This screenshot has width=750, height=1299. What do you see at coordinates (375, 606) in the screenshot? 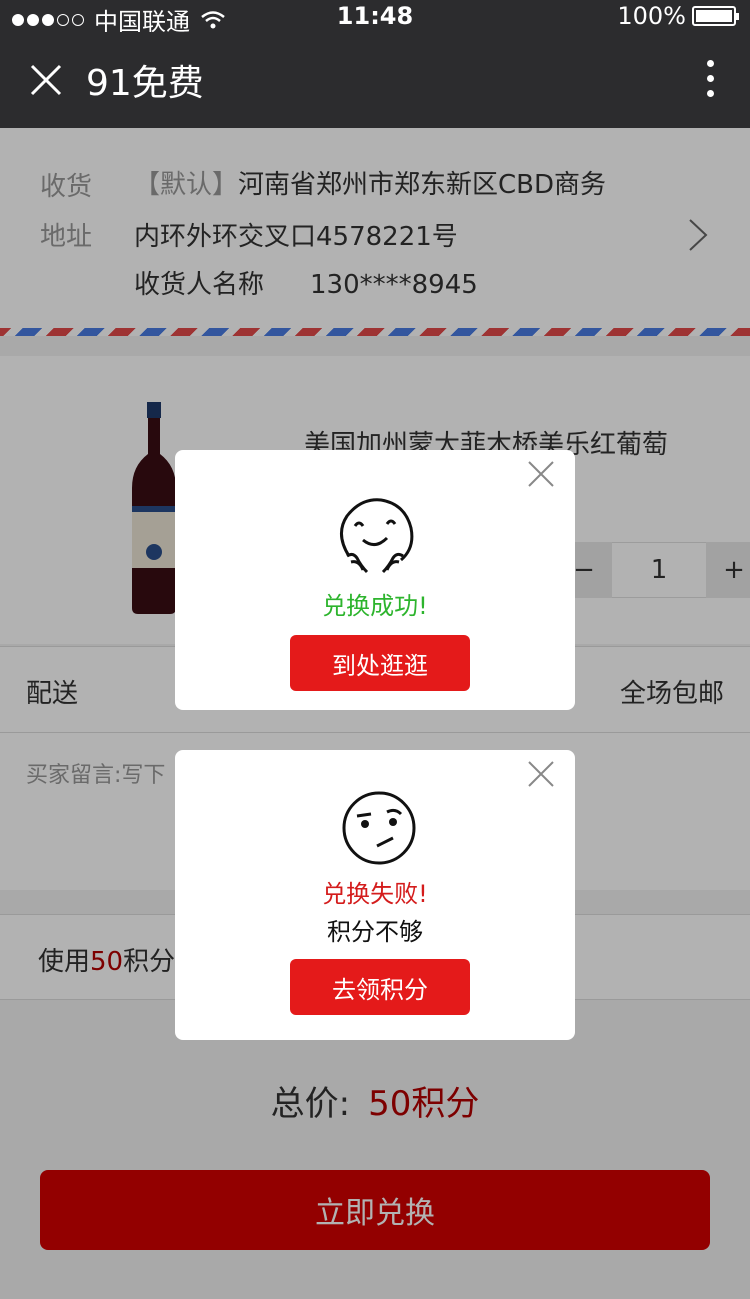
I see `success-title: 兑换成功!` at bounding box center [375, 606].